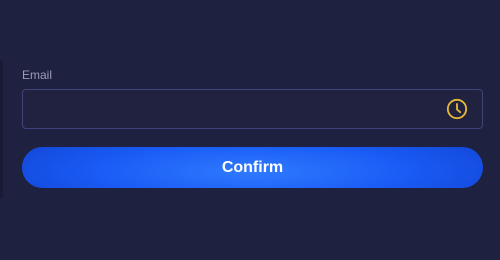 The image size is (500, 260). What do you see at coordinates (457, 109) in the screenshot?
I see `clock-icon` at bounding box center [457, 109].